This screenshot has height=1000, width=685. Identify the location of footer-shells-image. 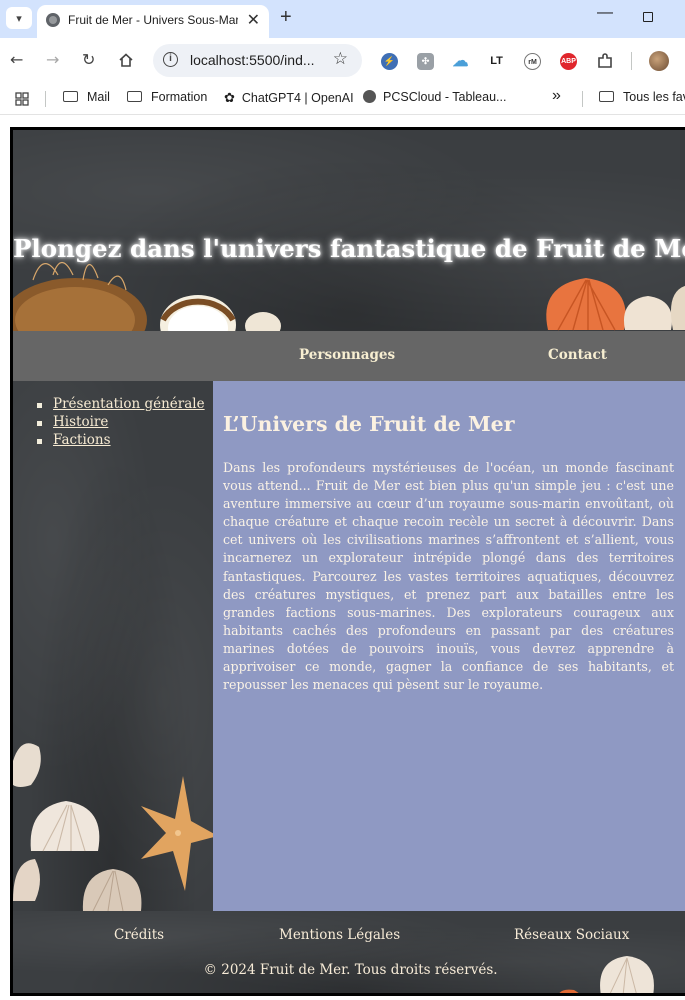
(606, 974).